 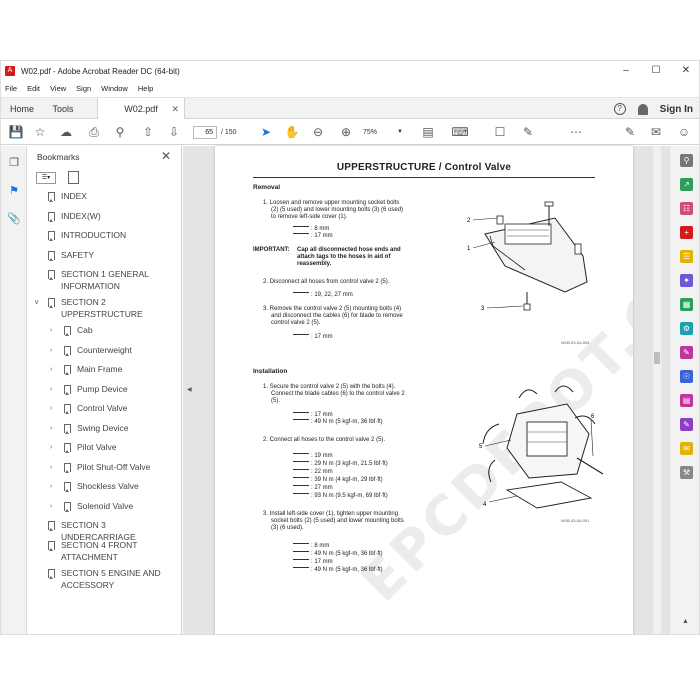 I want to click on close-panel-icon: ✕, so click(x=166, y=156).